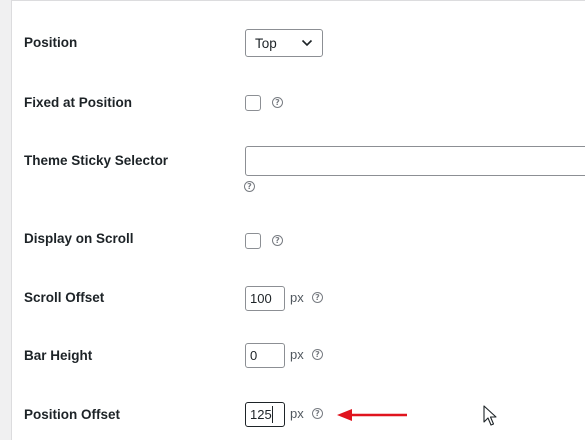 The height and width of the screenshot is (440, 585). I want to click on position-offset-label: Position Offset, so click(72, 414).